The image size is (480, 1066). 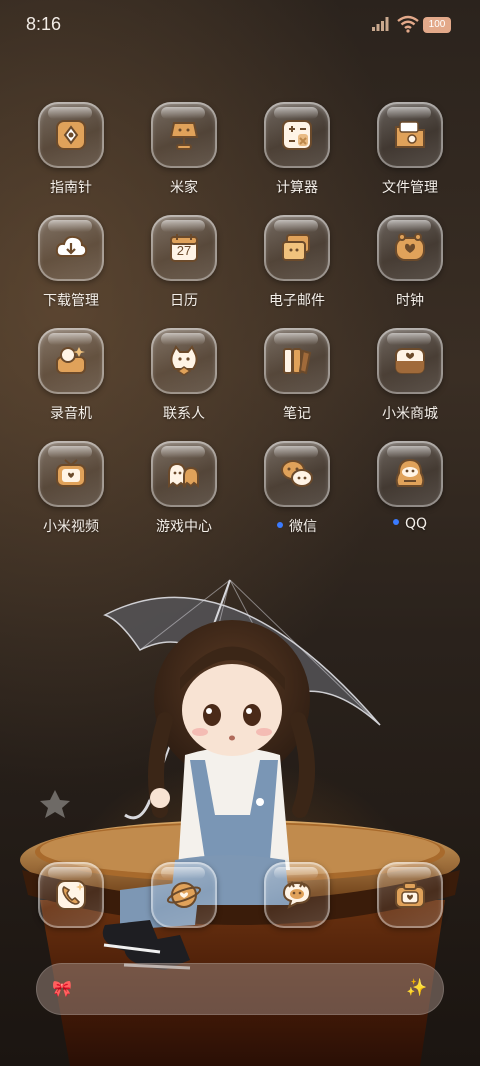 I want to click on app-icon-bubble: 27, so click(x=184, y=248).